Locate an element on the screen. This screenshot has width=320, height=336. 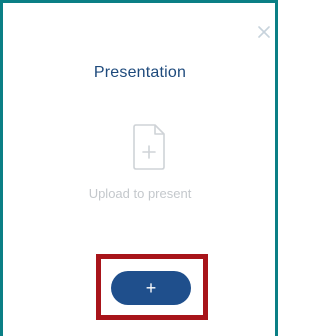
panel-title: Presentation is located at coordinates (140, 72).